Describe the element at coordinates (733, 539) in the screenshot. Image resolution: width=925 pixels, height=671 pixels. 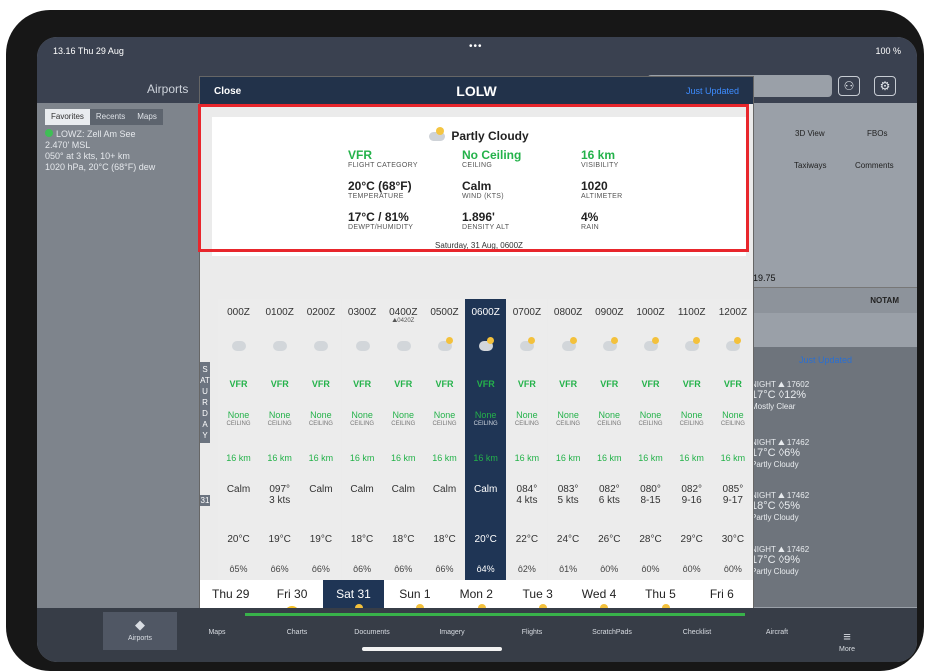
I see `temperature: 30°C` at that location.